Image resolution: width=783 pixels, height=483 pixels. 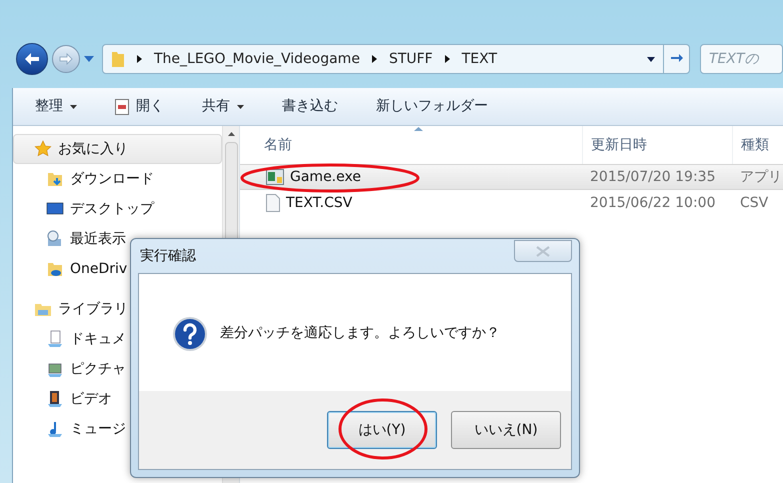 What do you see at coordinates (118, 59) in the screenshot?
I see `folder-icon` at bounding box center [118, 59].